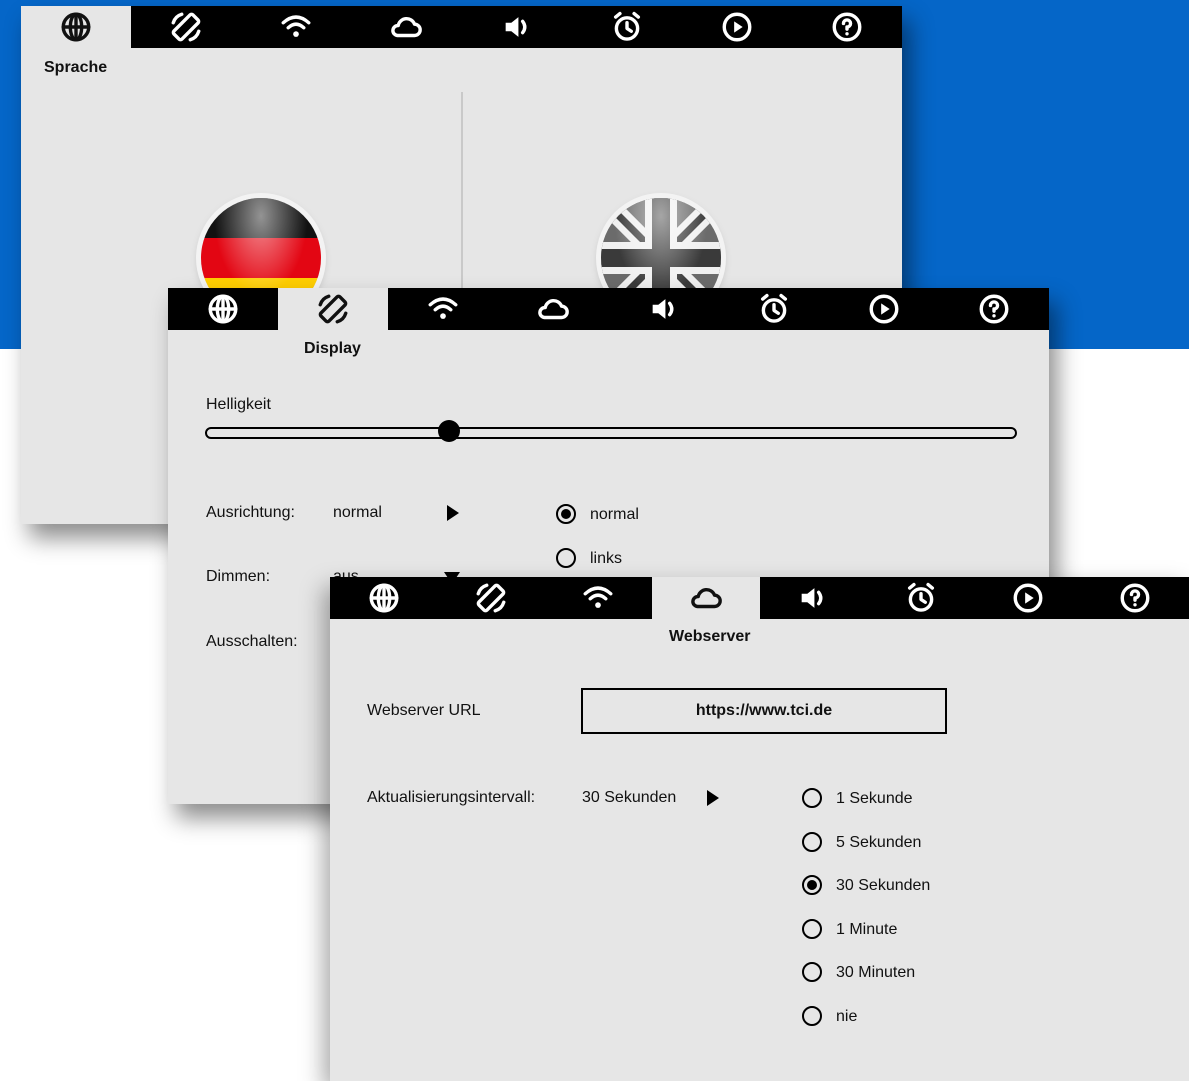 The image size is (1189, 1081). I want to click on divider, so click(462, 192).